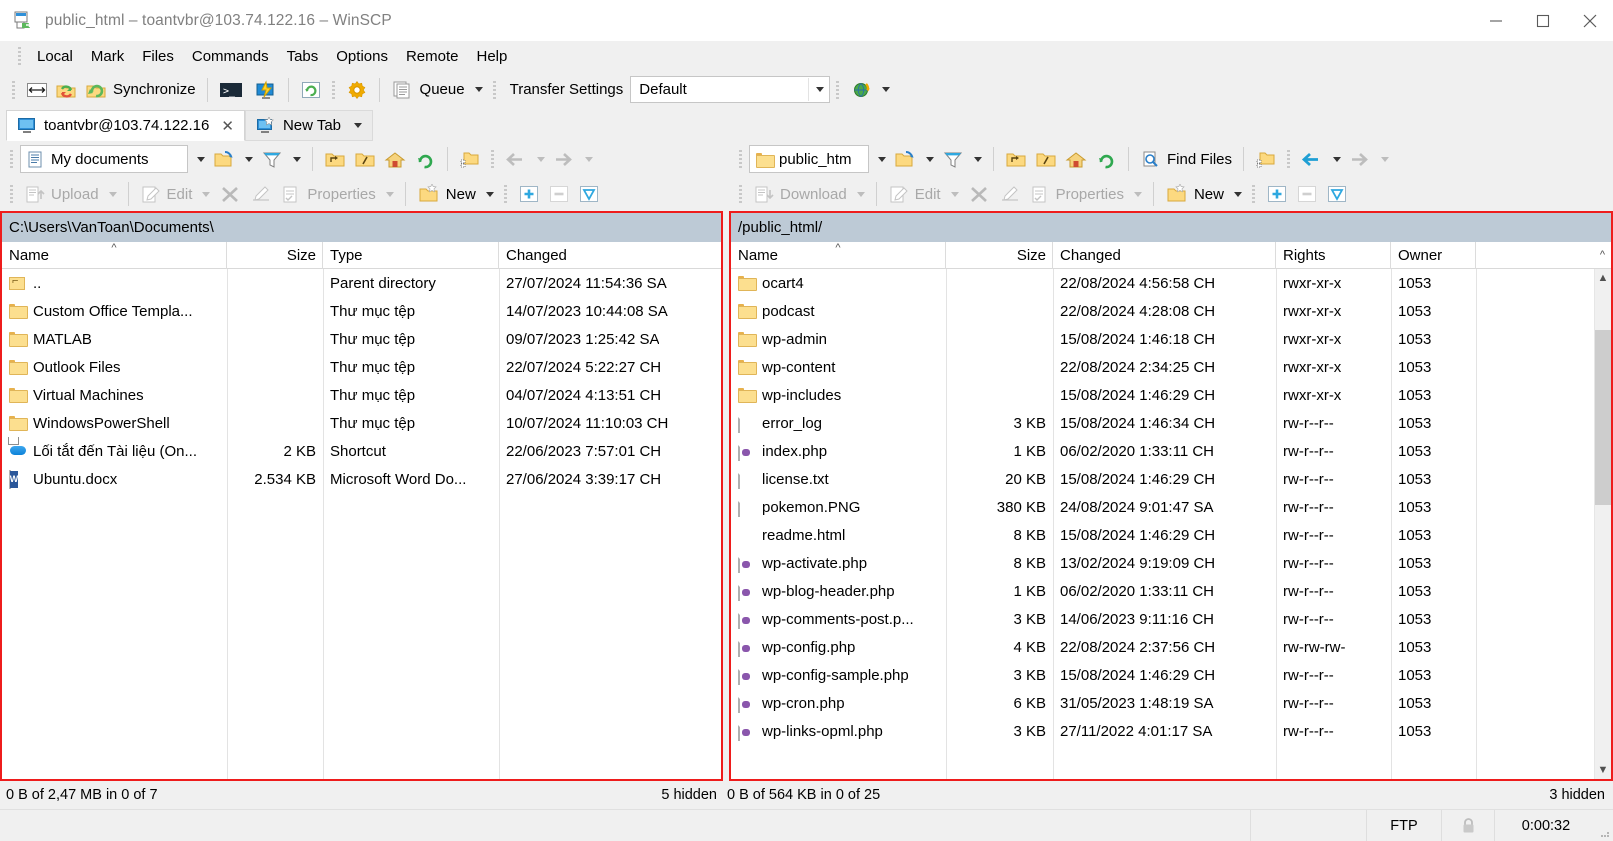  What do you see at coordinates (1605, 825) in the screenshot?
I see `resize-grip-icon` at bounding box center [1605, 825].